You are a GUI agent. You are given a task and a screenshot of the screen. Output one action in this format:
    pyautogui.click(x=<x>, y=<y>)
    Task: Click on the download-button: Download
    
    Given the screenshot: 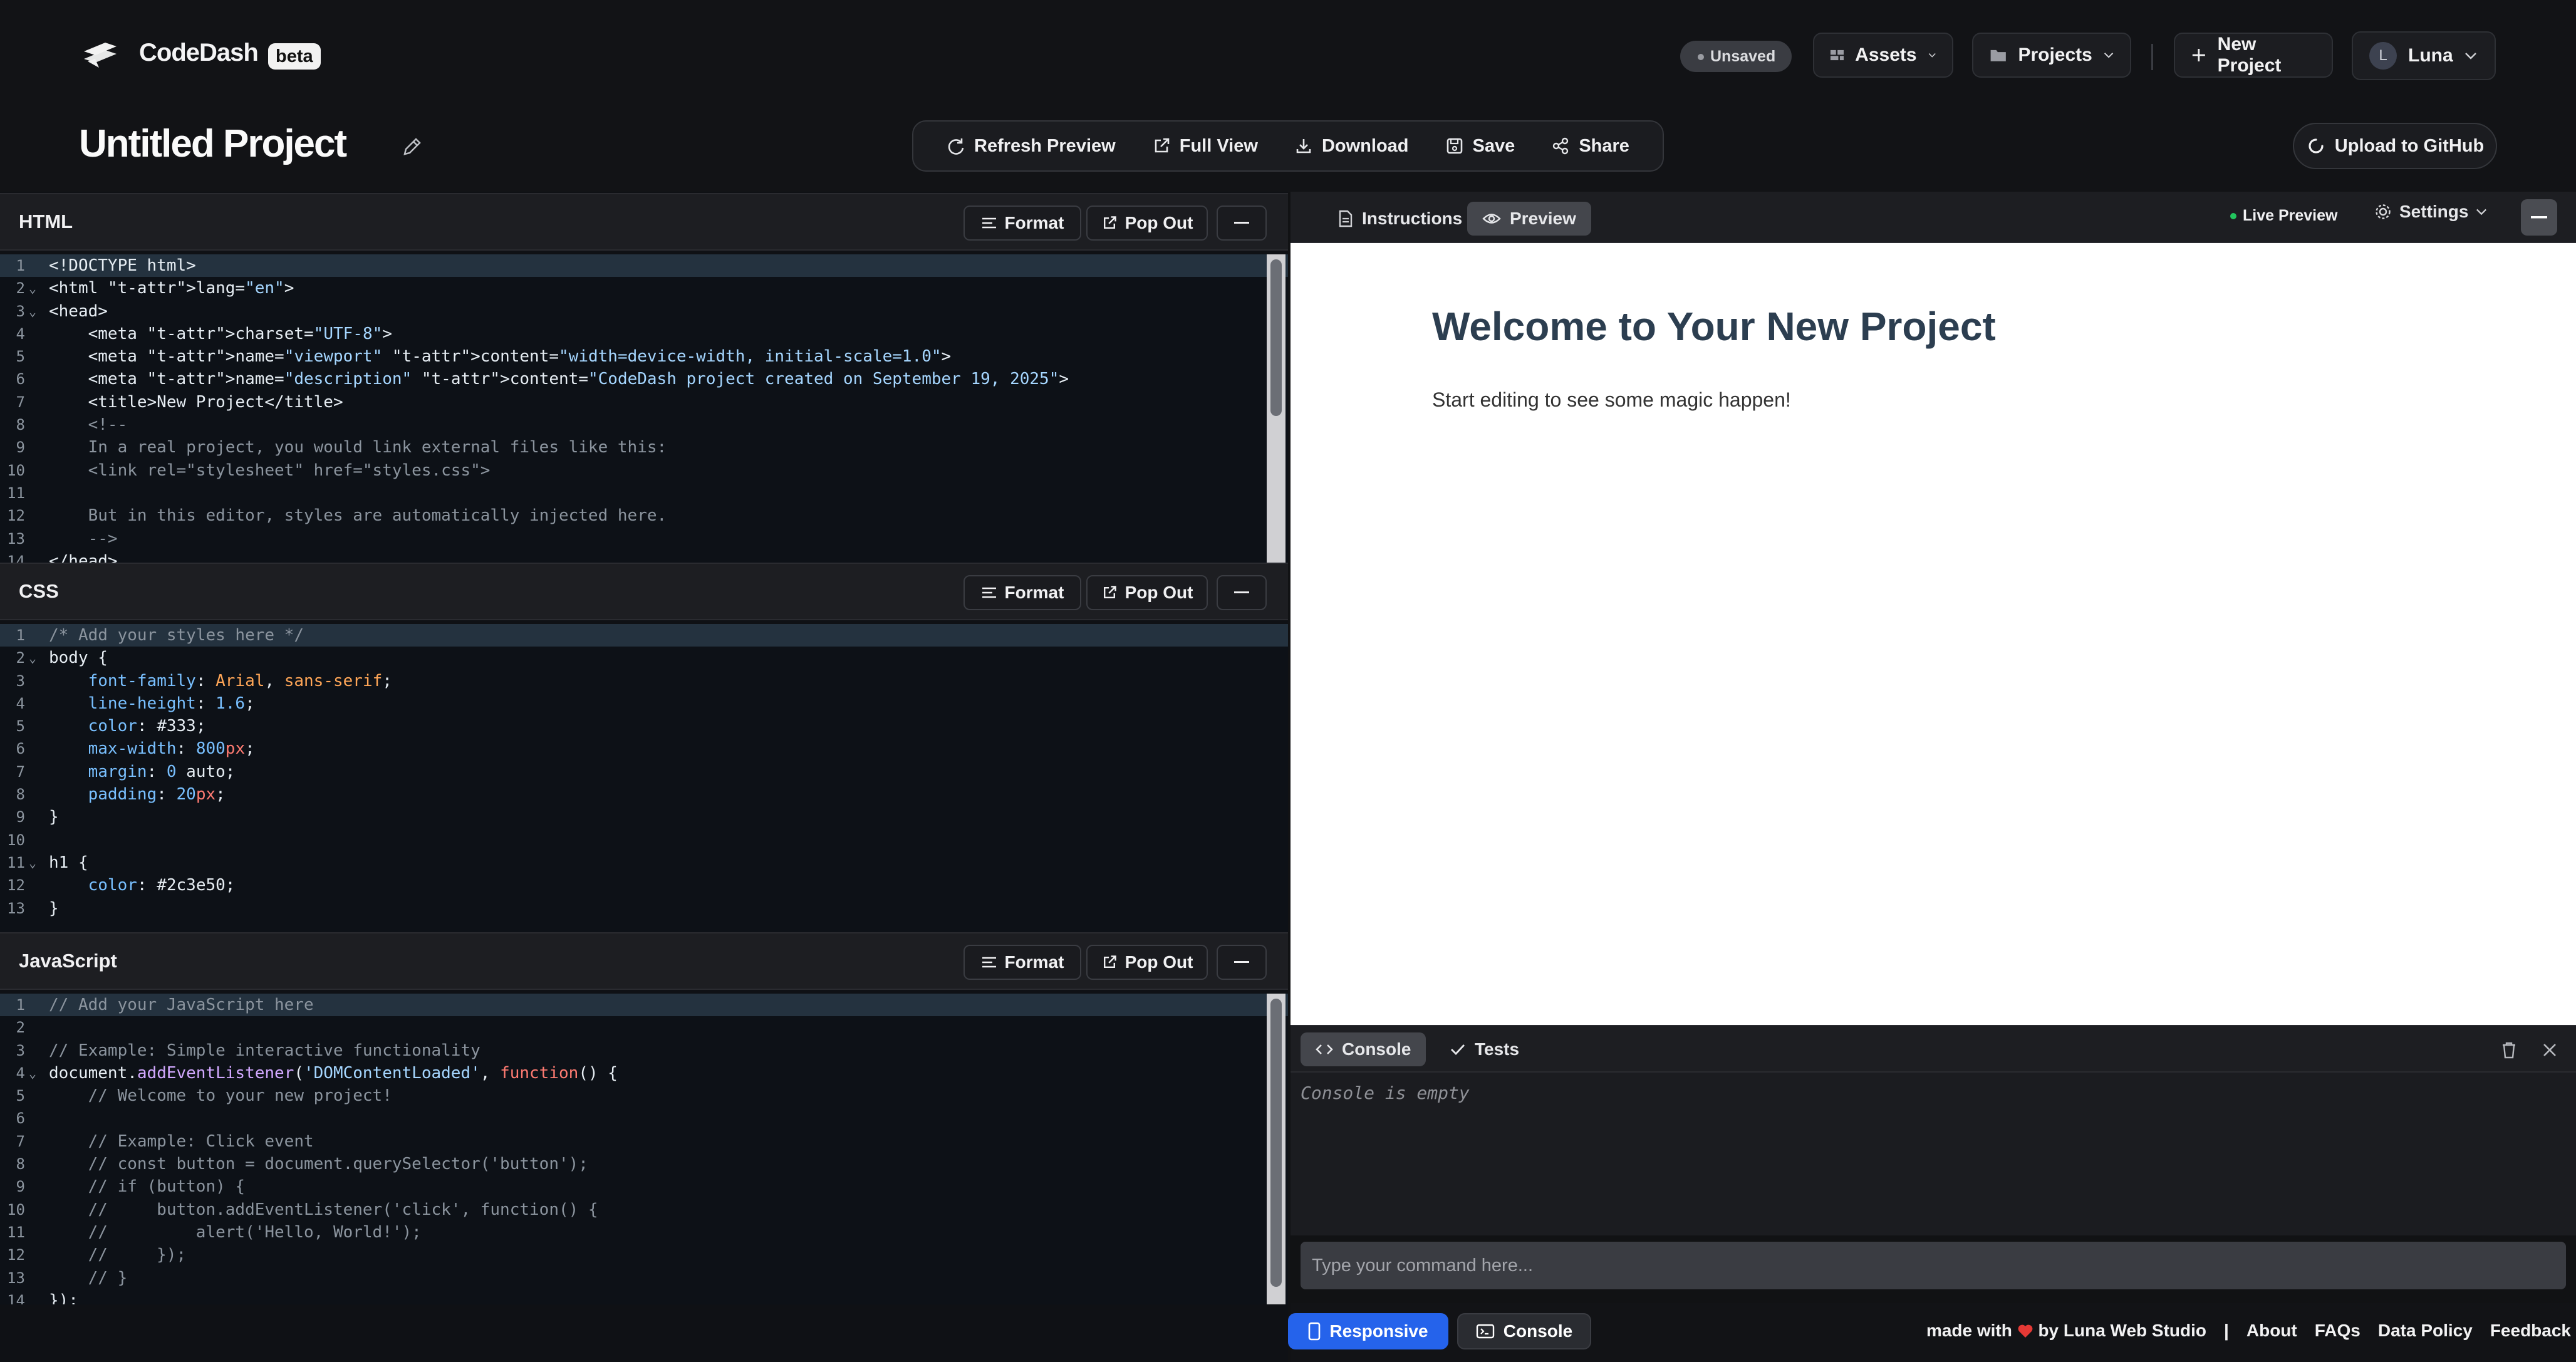 What is the action you would take?
    pyautogui.click(x=1351, y=146)
    